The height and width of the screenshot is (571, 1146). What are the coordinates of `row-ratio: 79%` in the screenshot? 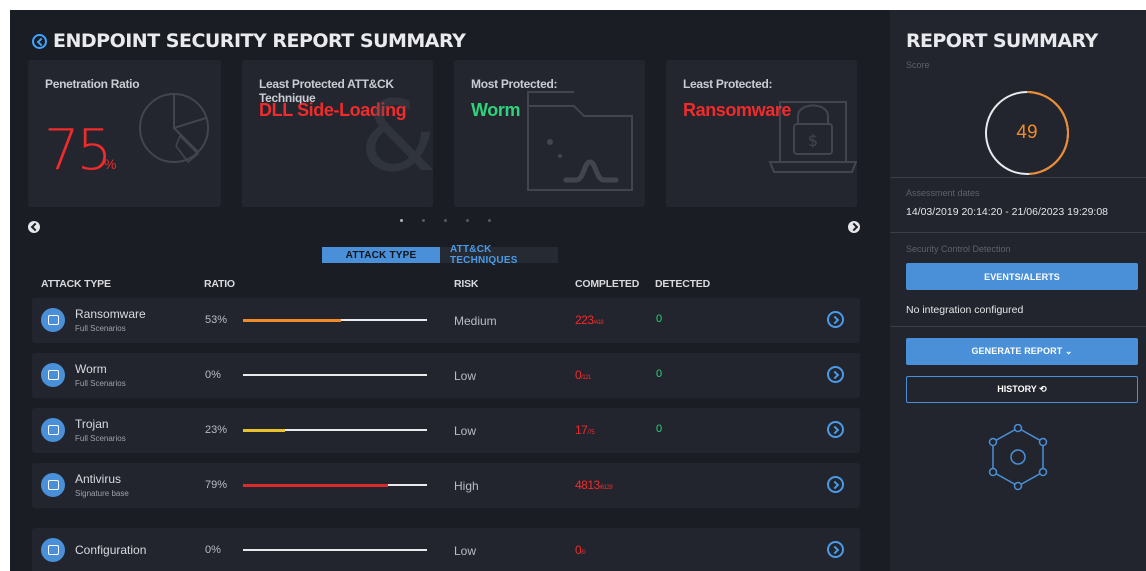 It's located at (216, 485).